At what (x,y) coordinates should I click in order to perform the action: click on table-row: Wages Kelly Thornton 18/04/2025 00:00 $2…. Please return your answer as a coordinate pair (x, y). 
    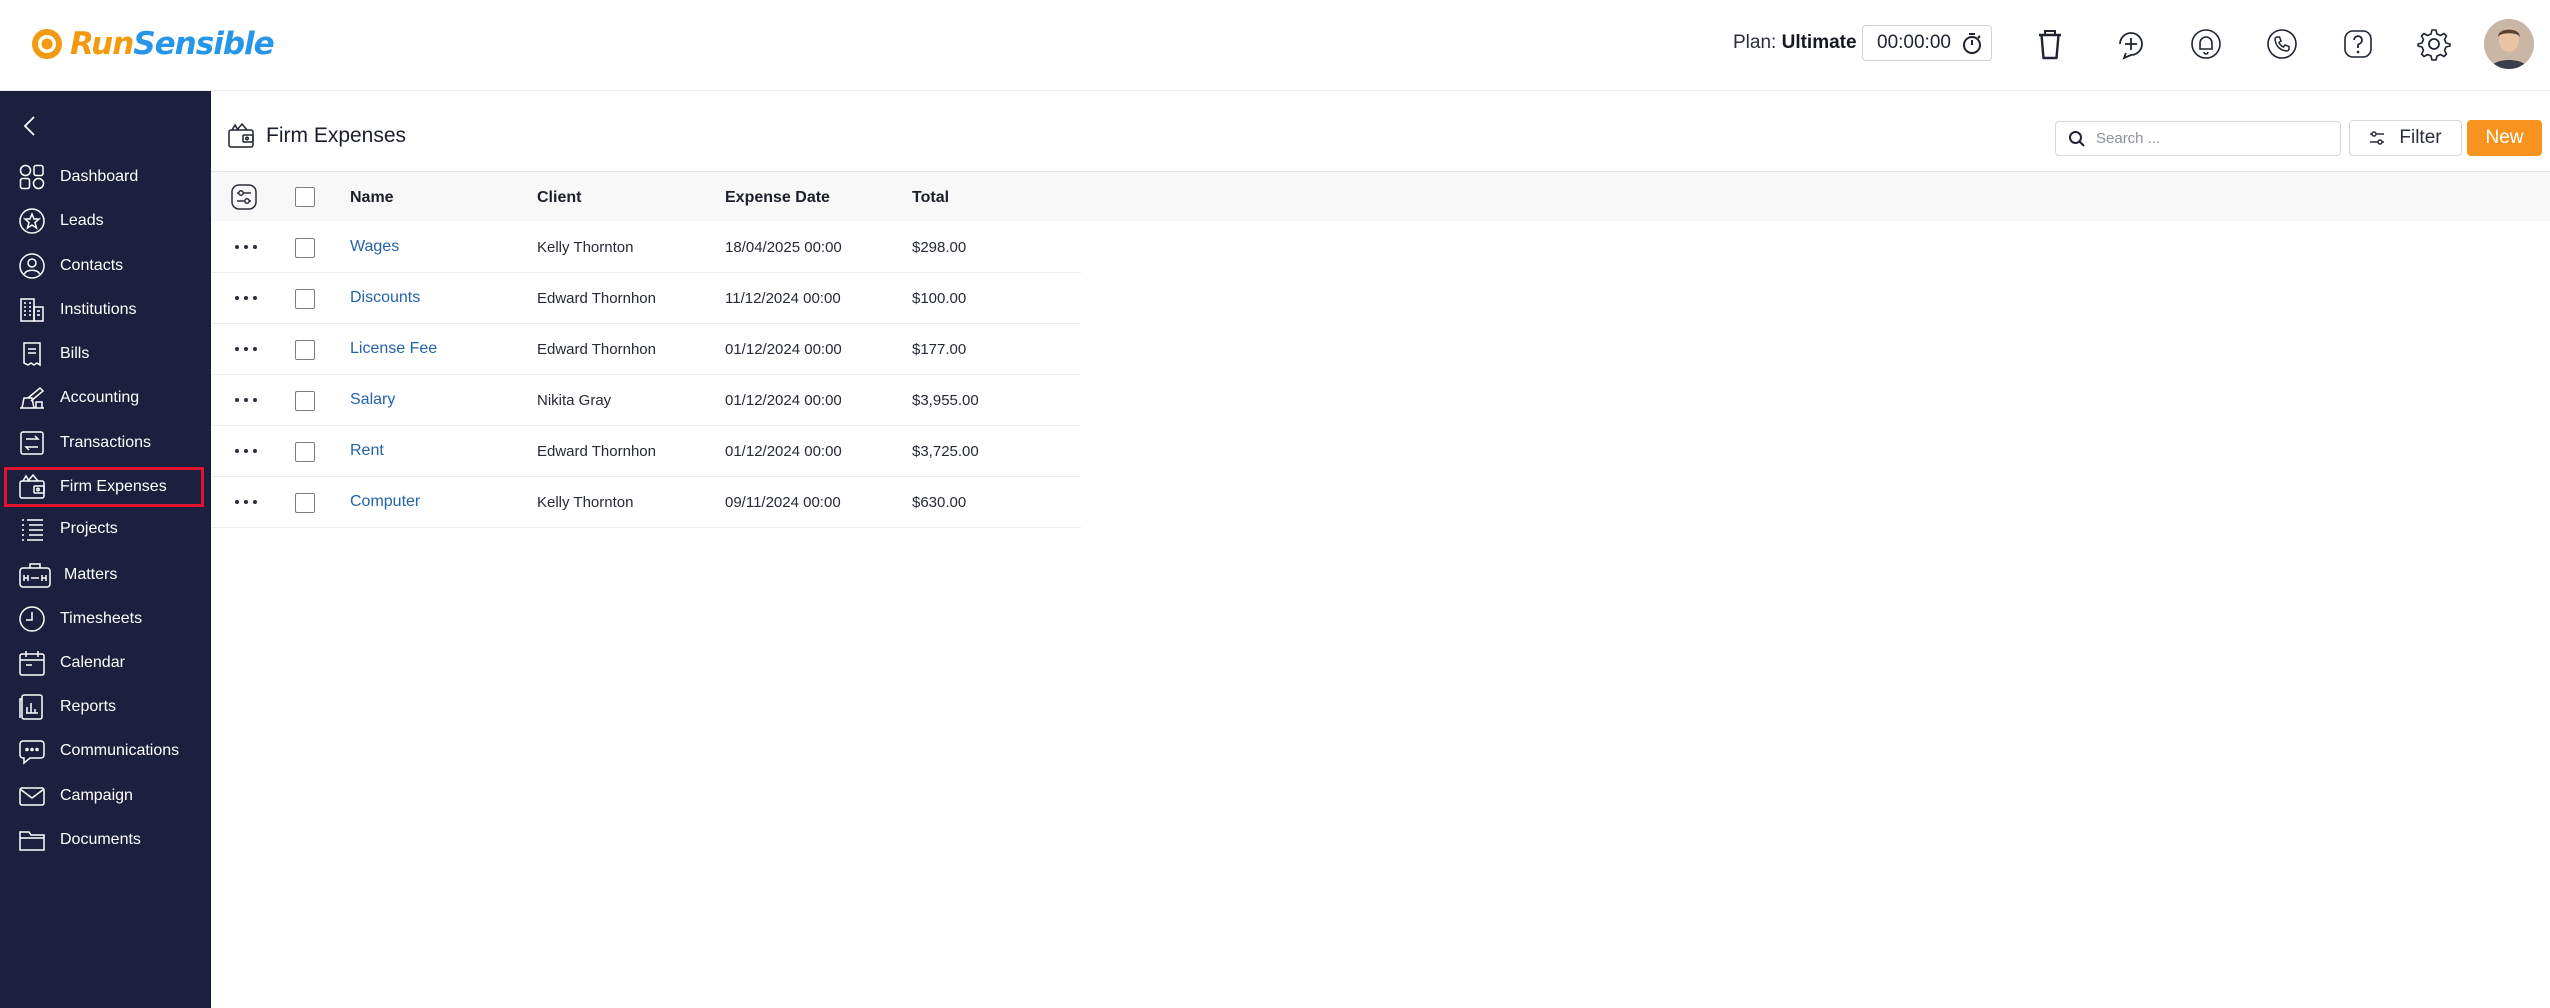
    Looking at the image, I should click on (646, 247).